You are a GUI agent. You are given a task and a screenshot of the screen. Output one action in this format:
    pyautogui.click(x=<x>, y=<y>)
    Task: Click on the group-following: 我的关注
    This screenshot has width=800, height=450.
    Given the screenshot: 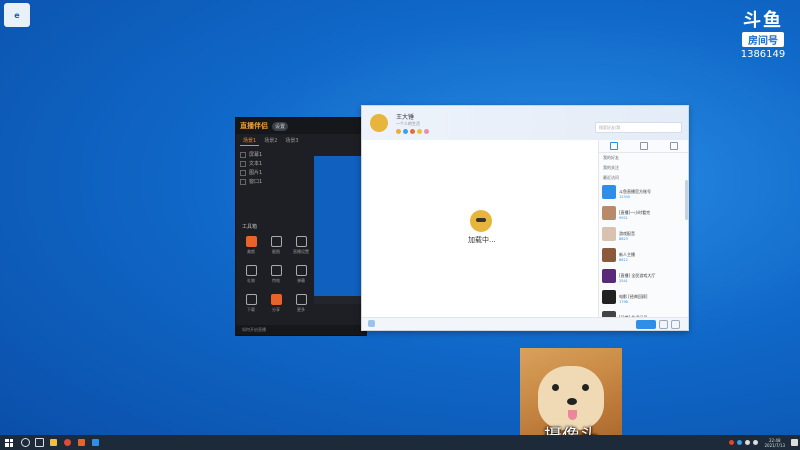 What is the action you would take?
    pyautogui.click(x=643, y=168)
    